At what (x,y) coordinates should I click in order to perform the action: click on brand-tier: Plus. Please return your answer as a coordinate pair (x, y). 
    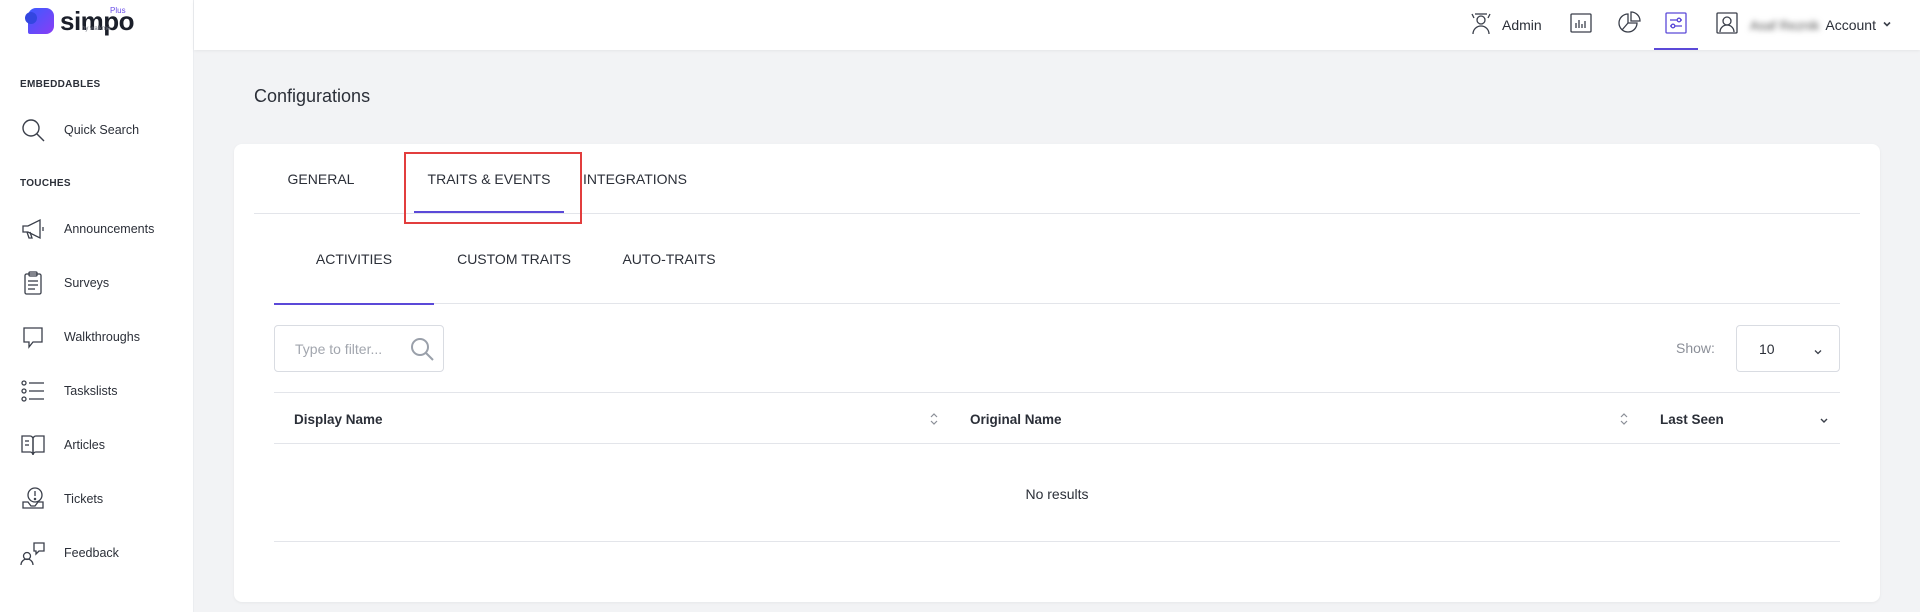
    Looking at the image, I should click on (118, 10).